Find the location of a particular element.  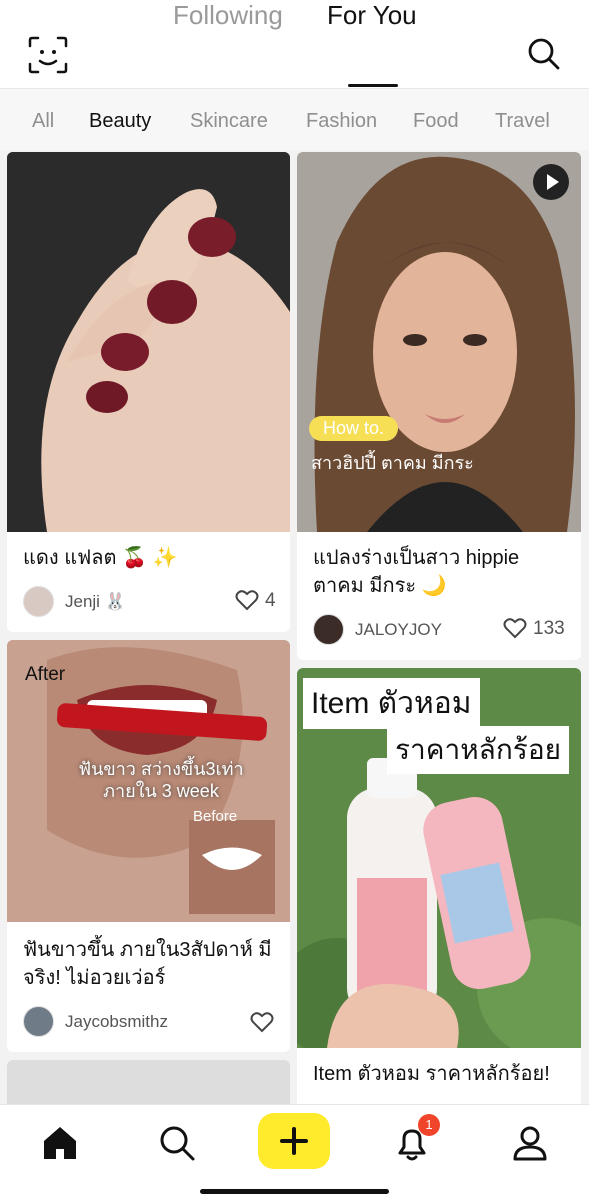

create-button is located at coordinates (294, 1141).